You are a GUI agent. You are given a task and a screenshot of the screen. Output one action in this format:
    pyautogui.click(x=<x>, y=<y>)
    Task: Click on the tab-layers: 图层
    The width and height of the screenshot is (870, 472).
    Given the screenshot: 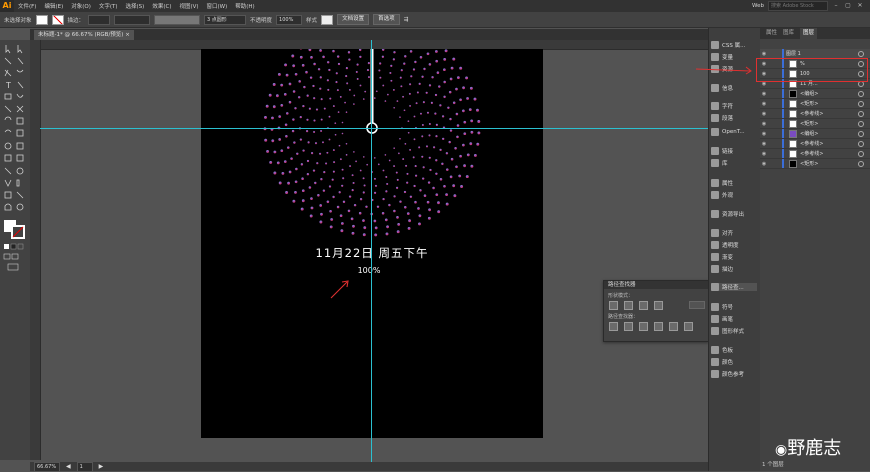 What is the action you would take?
    pyautogui.click(x=808, y=33)
    